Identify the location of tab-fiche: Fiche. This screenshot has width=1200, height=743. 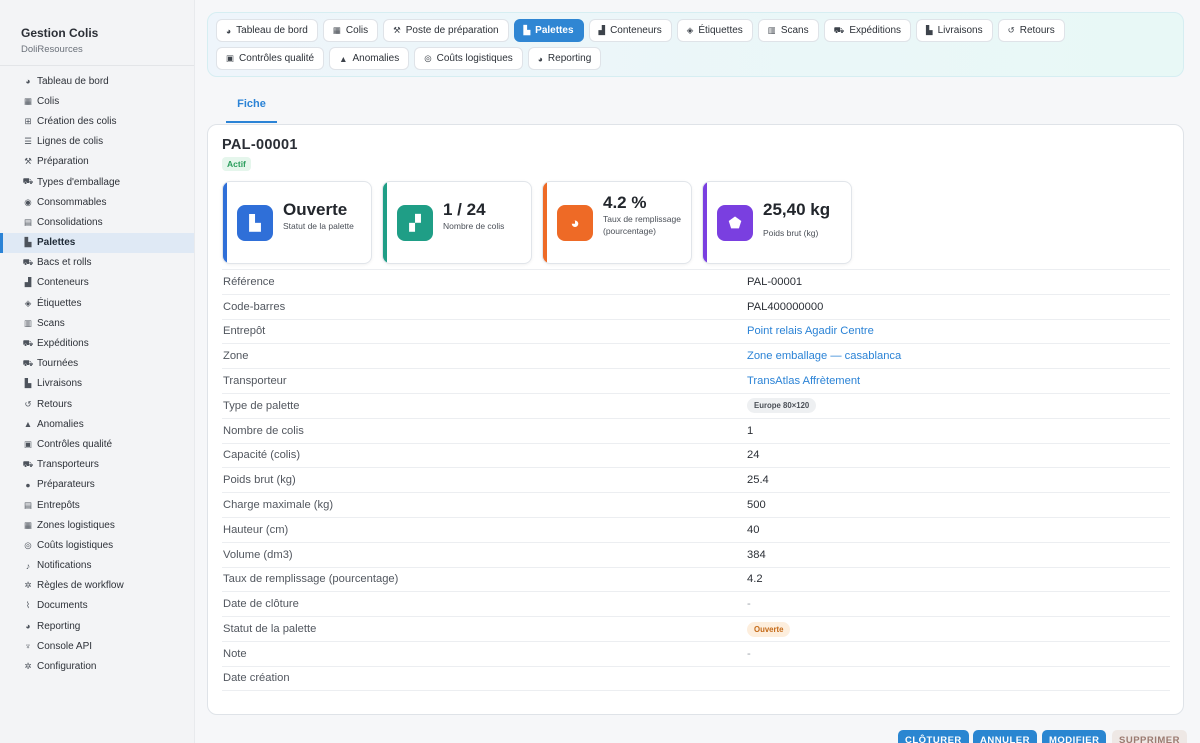
(251, 107).